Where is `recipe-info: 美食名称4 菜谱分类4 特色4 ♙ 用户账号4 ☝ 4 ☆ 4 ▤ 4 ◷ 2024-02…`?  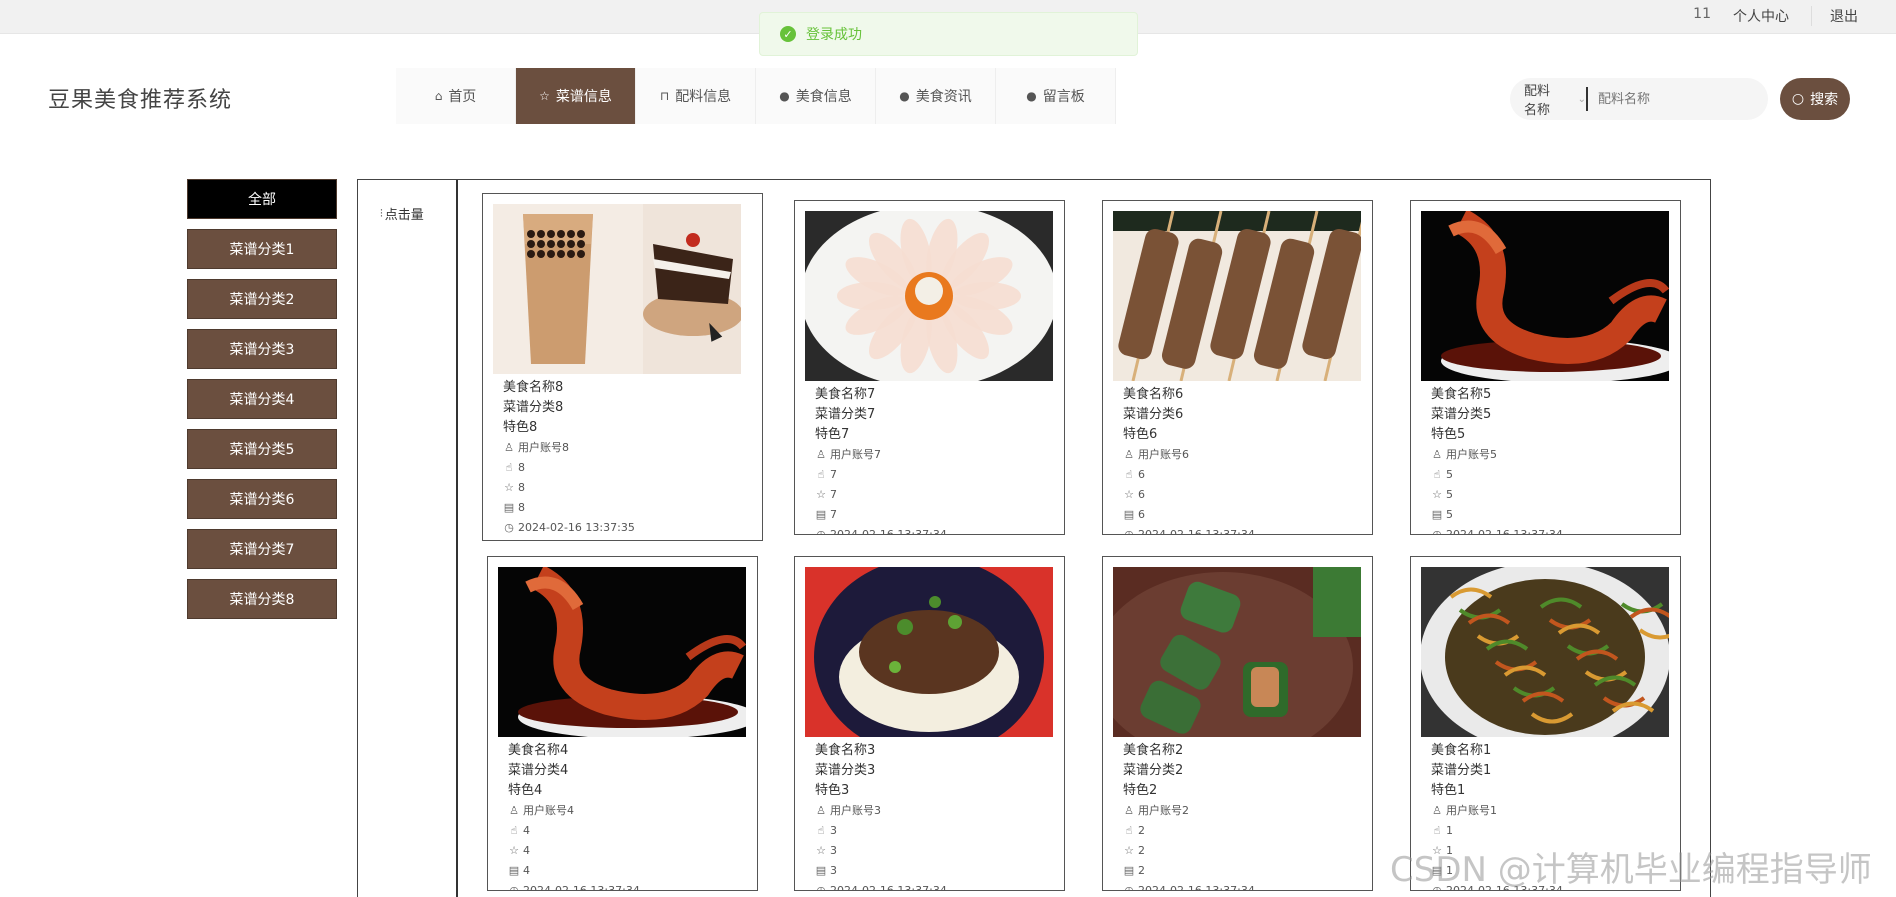
recipe-info: 美食名称4 菜谱分类4 特色4 ♙ 用户账号4 ☝ 4 ☆ 4 ▤ 4 ◷ 2024-02… is located at coordinates (574, 815).